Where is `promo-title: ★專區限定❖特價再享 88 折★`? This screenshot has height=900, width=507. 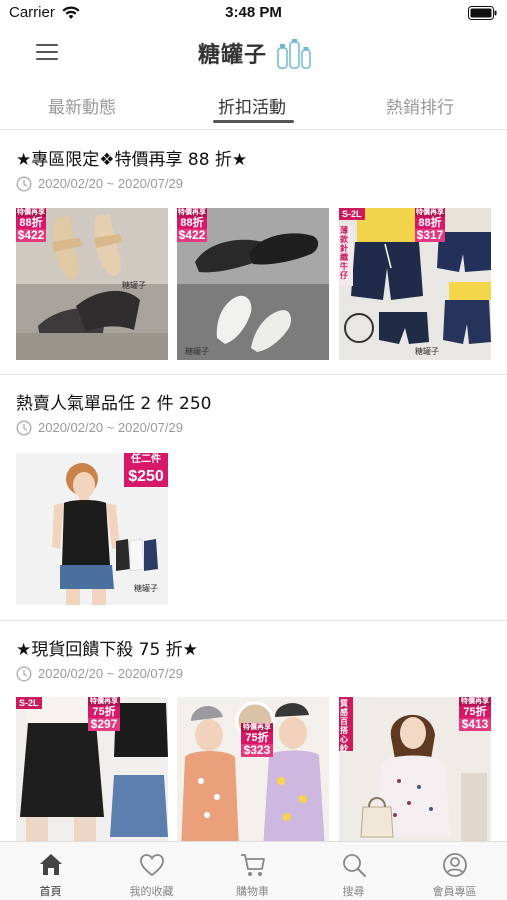
promo-title: ★專區限定❖特價再享 88 折★ is located at coordinates (132, 160).